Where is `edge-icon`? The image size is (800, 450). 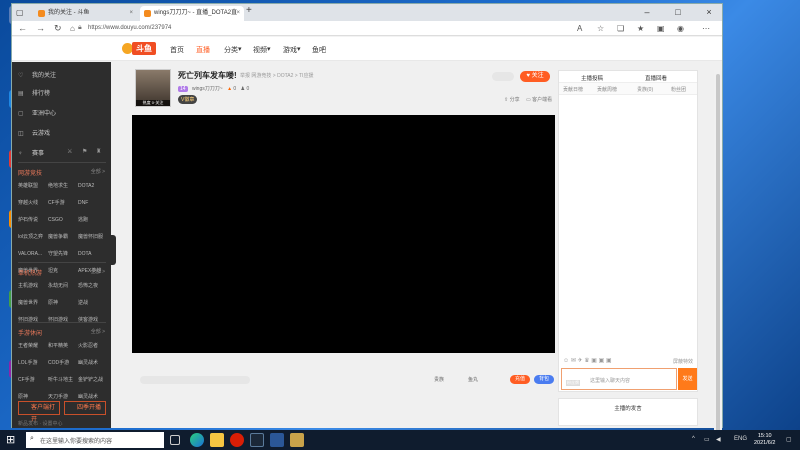 edge-icon is located at coordinates (197, 440).